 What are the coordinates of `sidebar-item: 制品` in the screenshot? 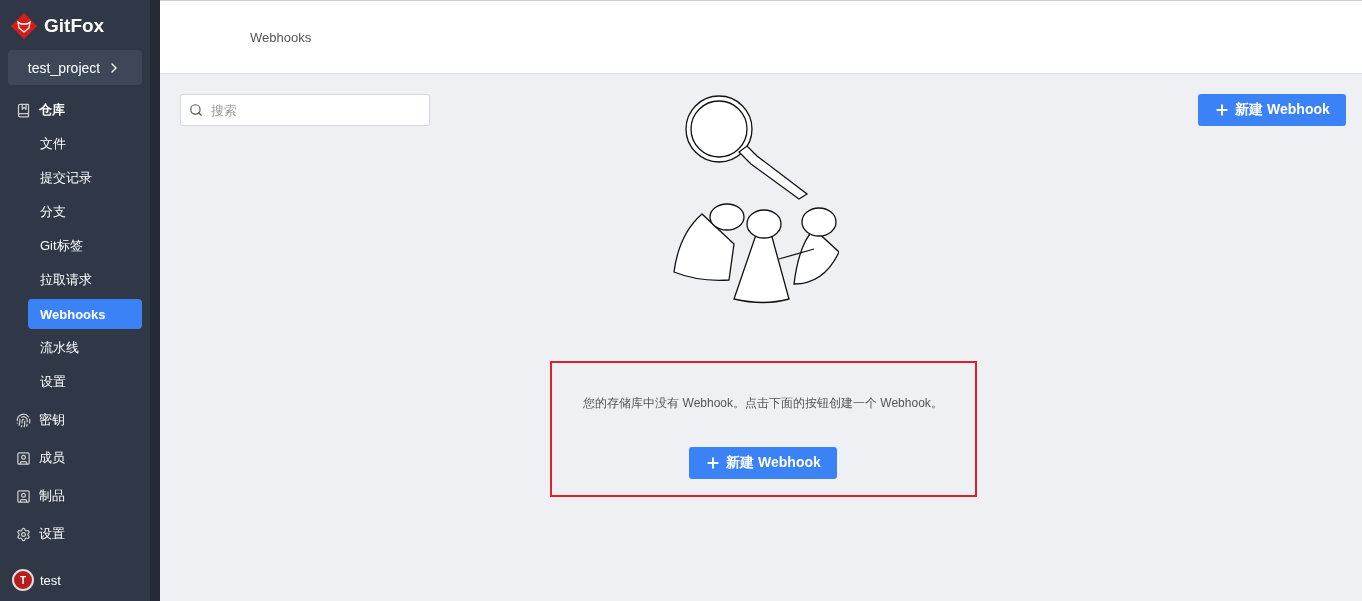 It's located at (52, 496).